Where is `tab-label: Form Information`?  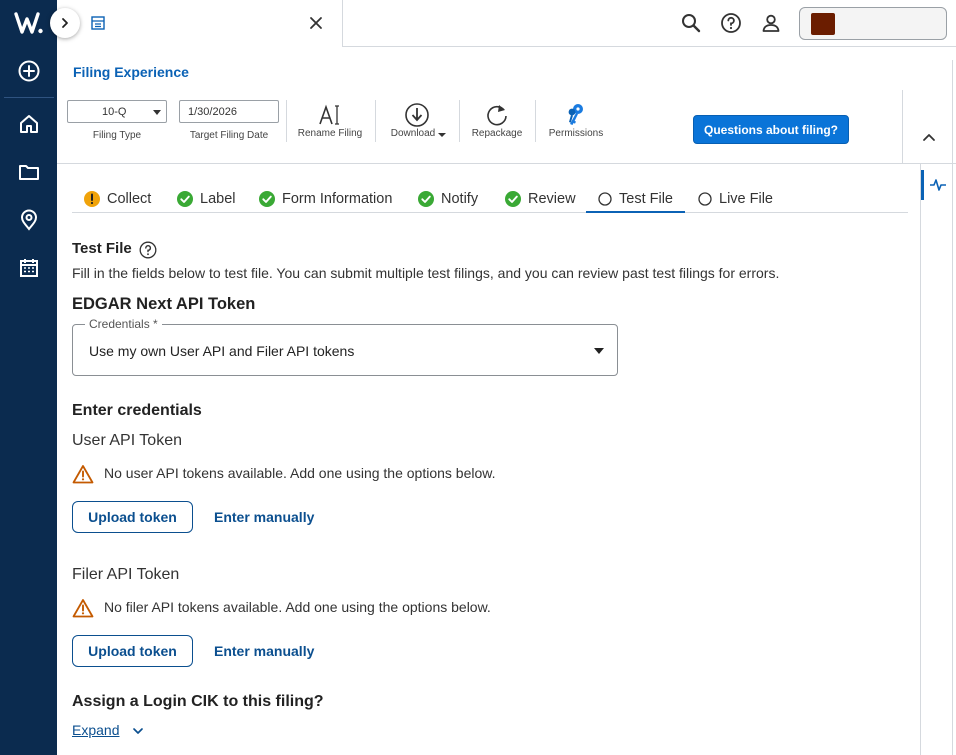
tab-label: Form Information is located at coordinates (337, 199).